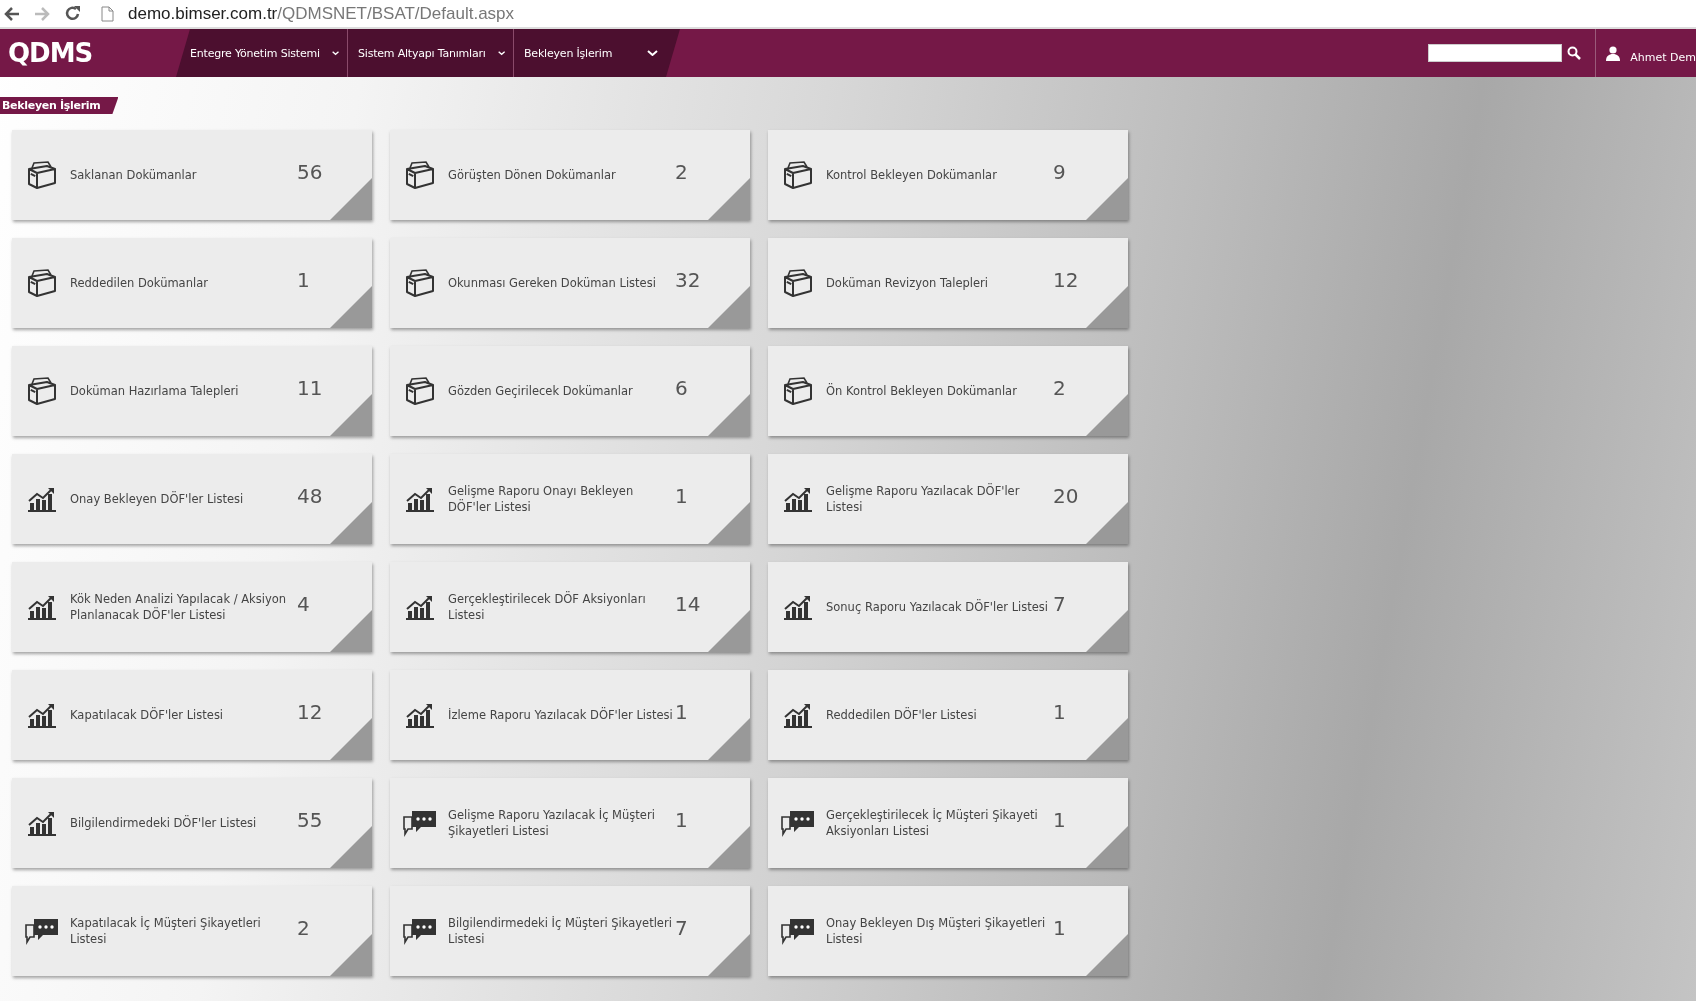  What do you see at coordinates (303, 604) in the screenshot?
I see `tile-count: 4` at bounding box center [303, 604].